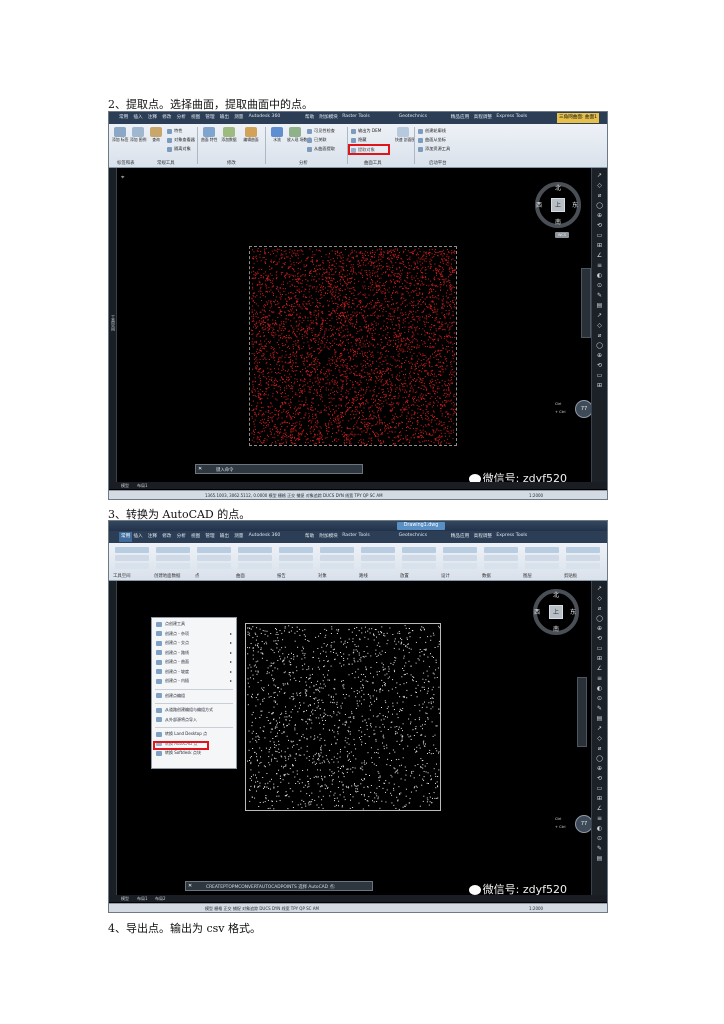 Image resolution: width=724 pixels, height=1024 pixels. Describe the element at coordinates (195, 117) in the screenshot. I see `ribbon-tab: 视图` at that location.